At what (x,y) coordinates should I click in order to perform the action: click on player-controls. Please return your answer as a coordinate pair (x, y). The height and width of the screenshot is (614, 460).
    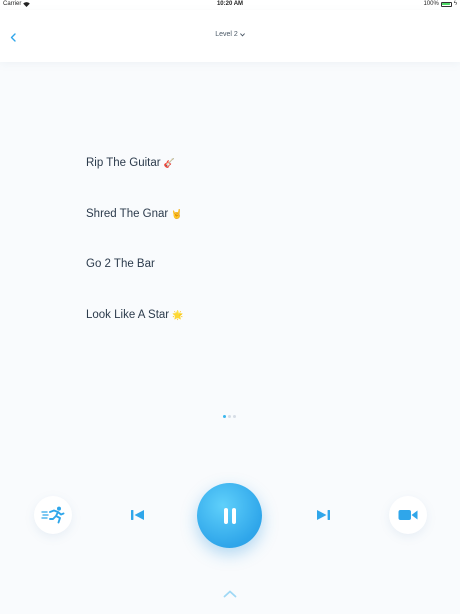
    Looking at the image, I should click on (230, 518).